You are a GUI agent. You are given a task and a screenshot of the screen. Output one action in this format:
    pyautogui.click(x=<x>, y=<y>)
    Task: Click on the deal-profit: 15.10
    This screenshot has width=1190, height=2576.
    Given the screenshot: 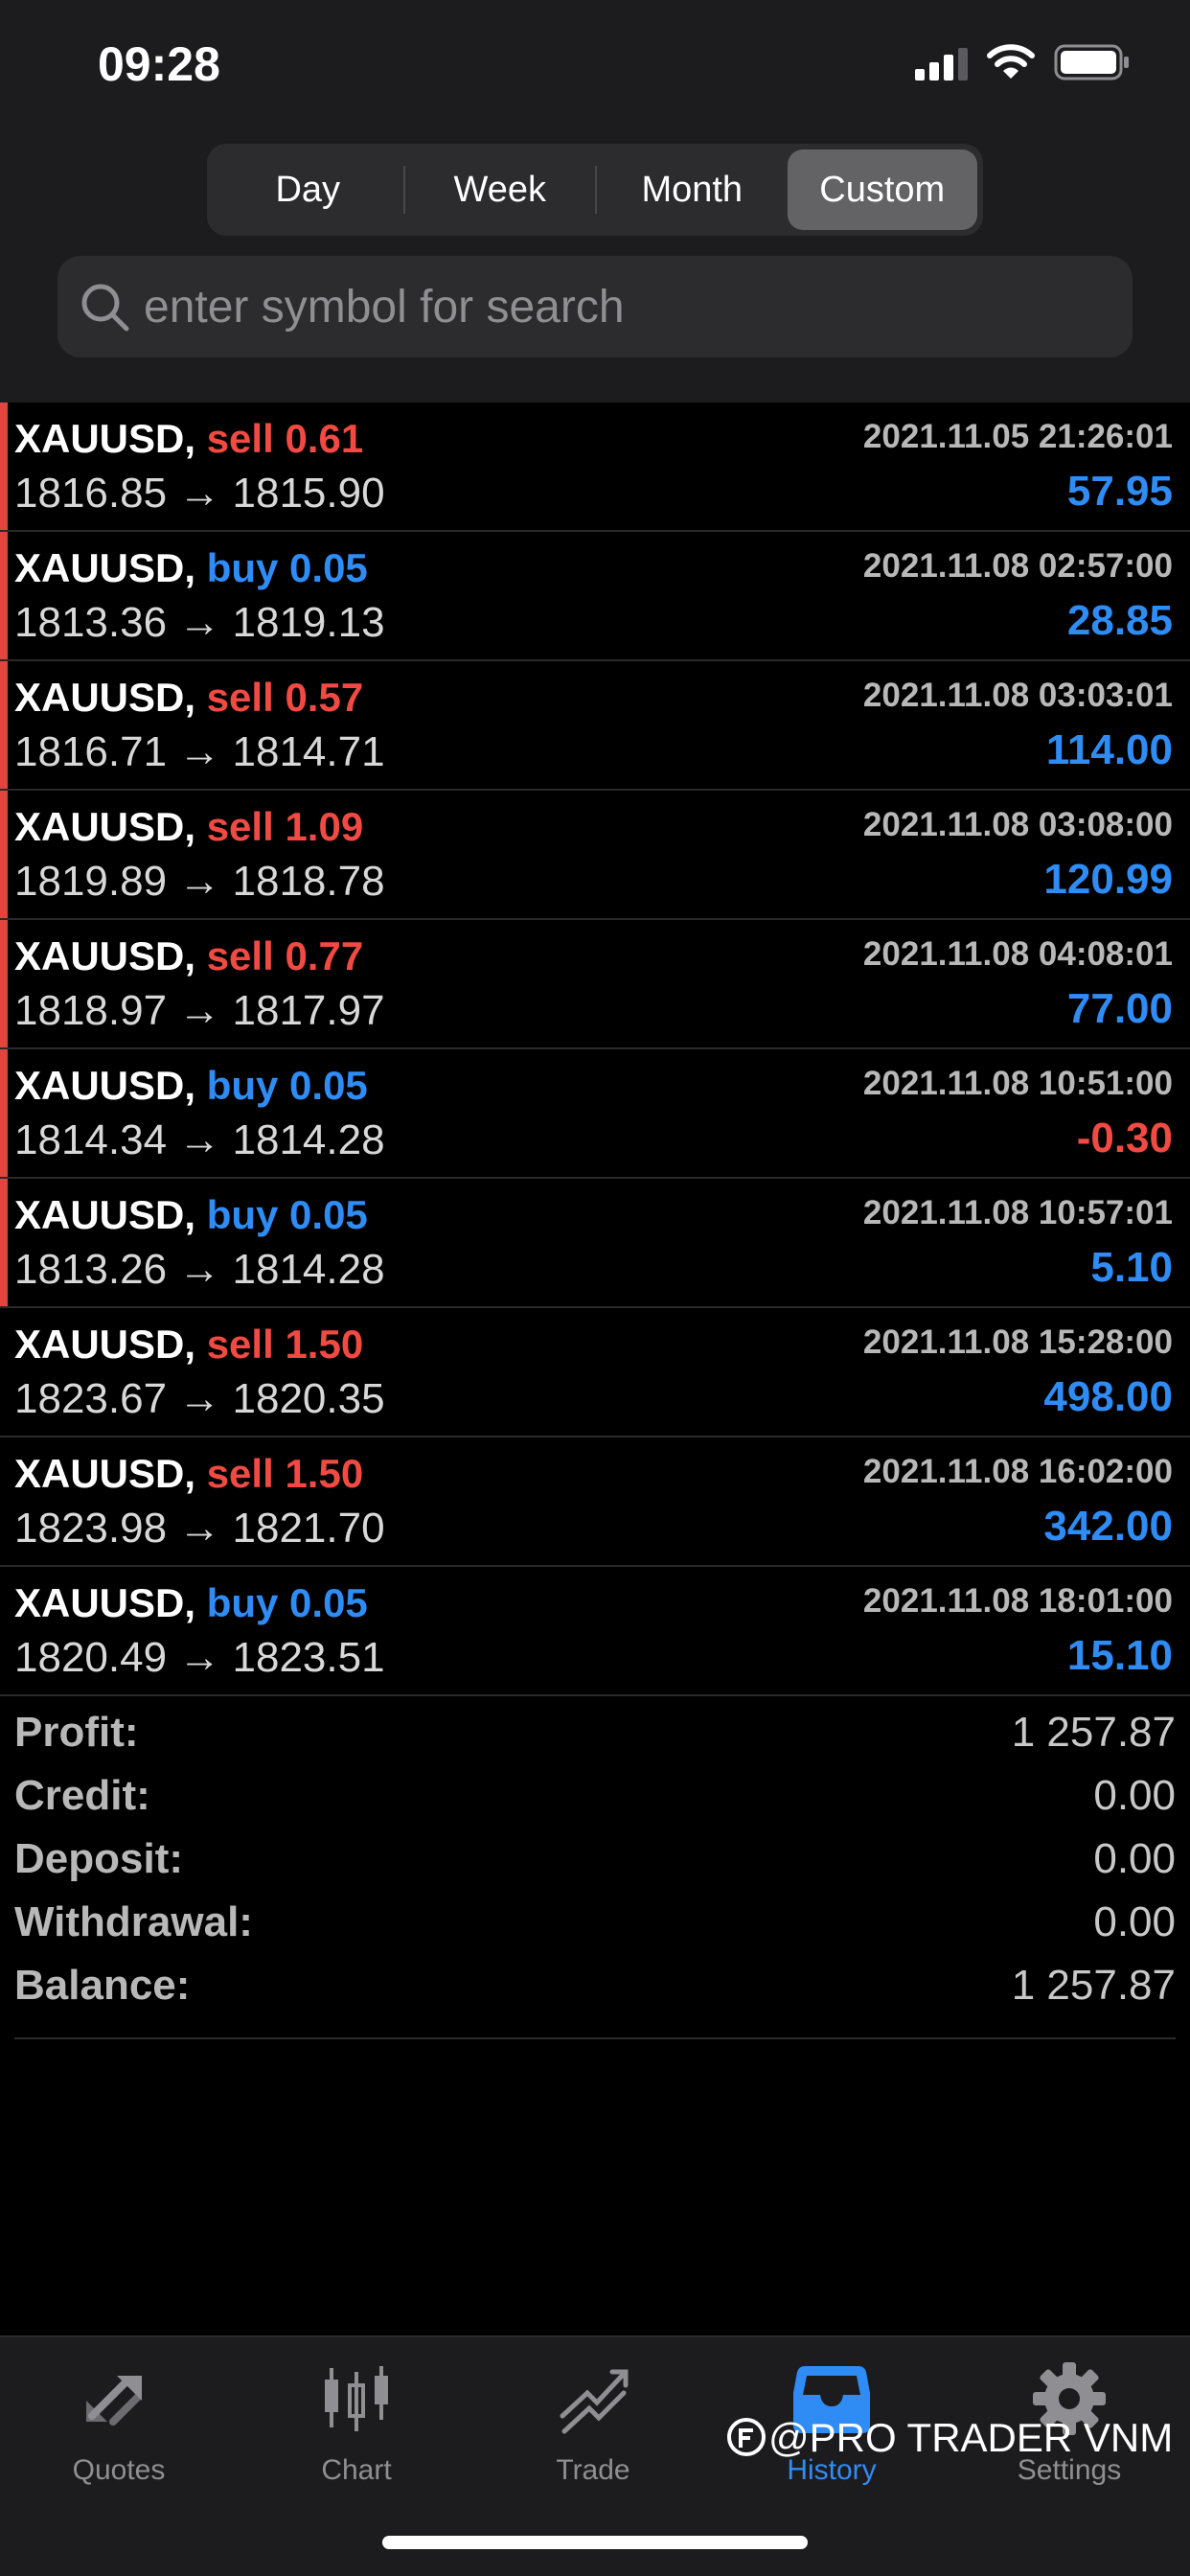 What is the action you would take?
    pyautogui.click(x=1120, y=1655)
    